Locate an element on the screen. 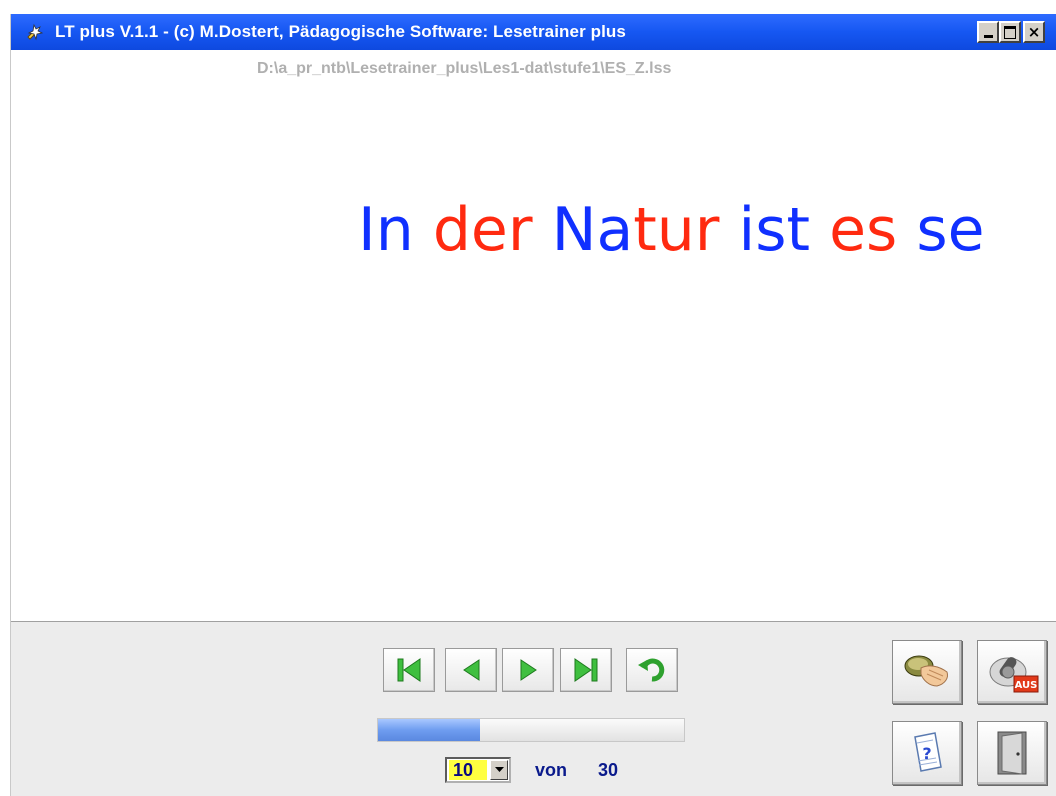 The image size is (1056, 796). next-icon is located at coordinates (528, 670).